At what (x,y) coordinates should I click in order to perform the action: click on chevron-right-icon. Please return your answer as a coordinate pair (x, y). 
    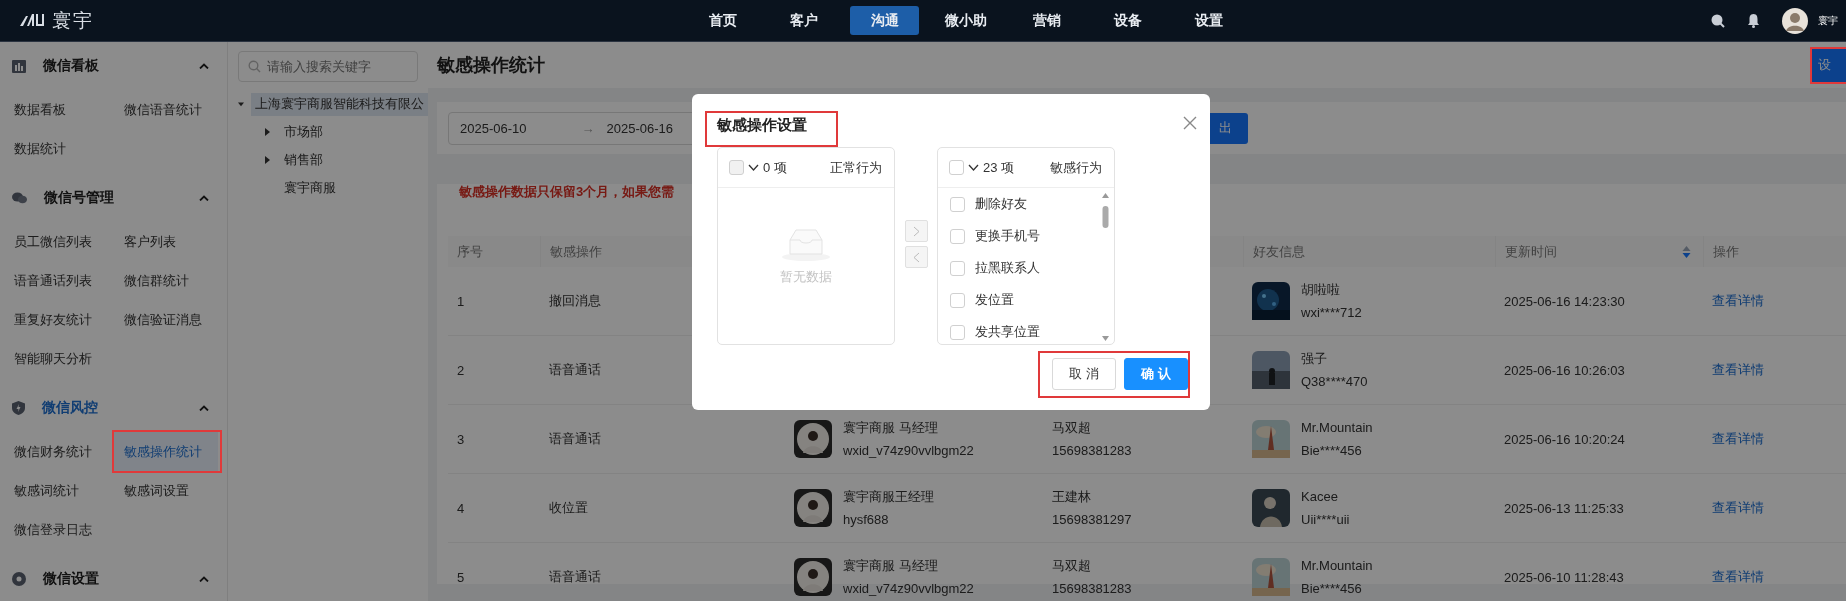
    Looking at the image, I should click on (916, 231).